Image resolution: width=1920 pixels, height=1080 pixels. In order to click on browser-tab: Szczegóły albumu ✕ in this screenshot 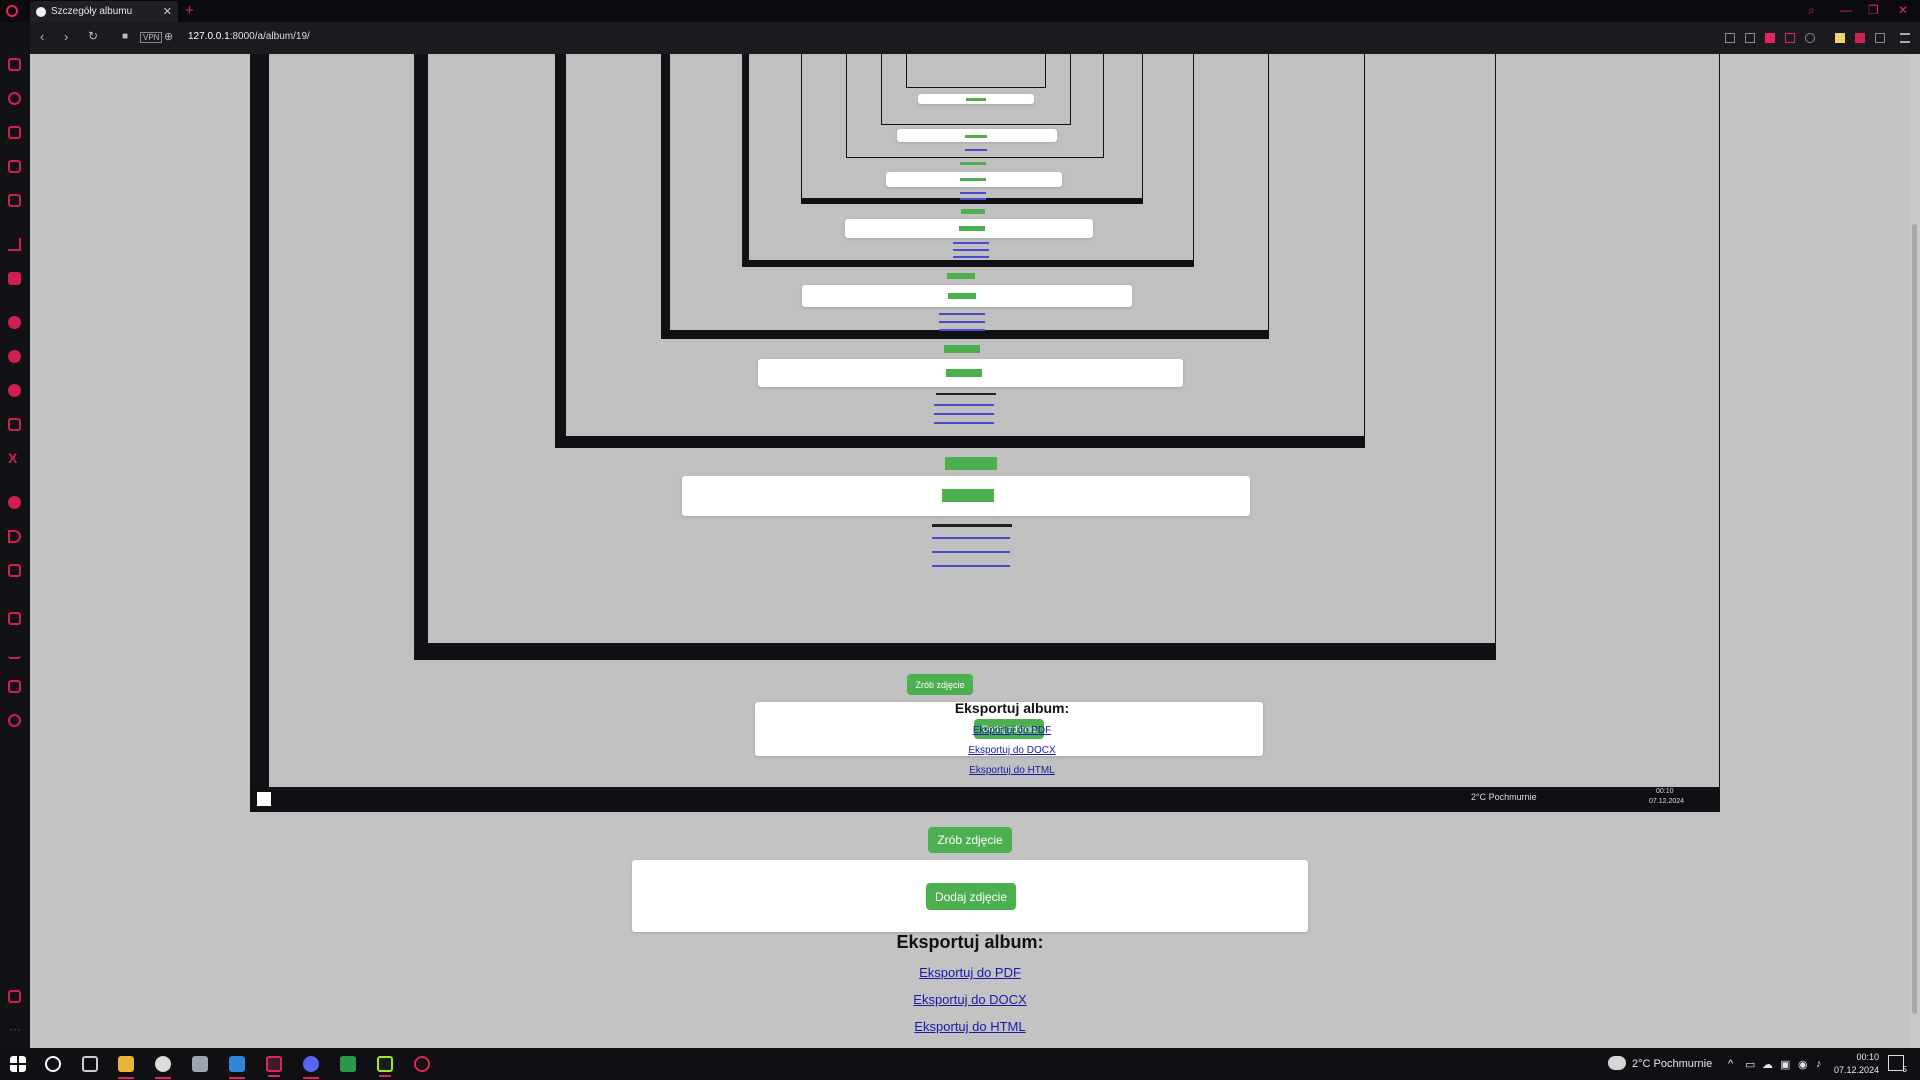, I will do `click(104, 11)`.